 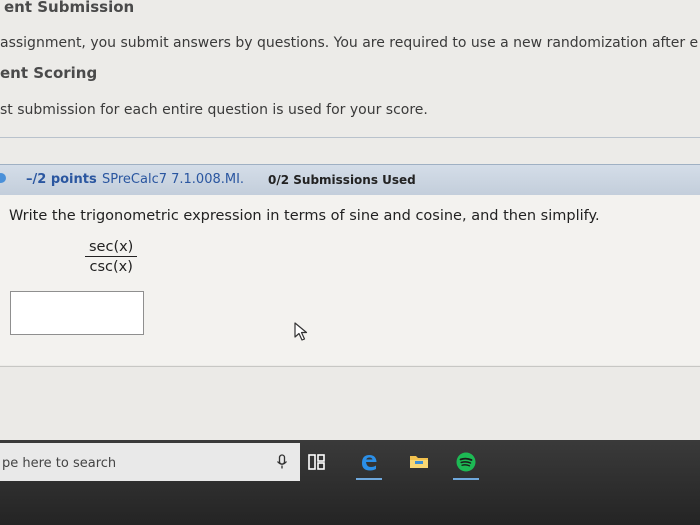 I want to click on spotify-icon, so click(x=466, y=462).